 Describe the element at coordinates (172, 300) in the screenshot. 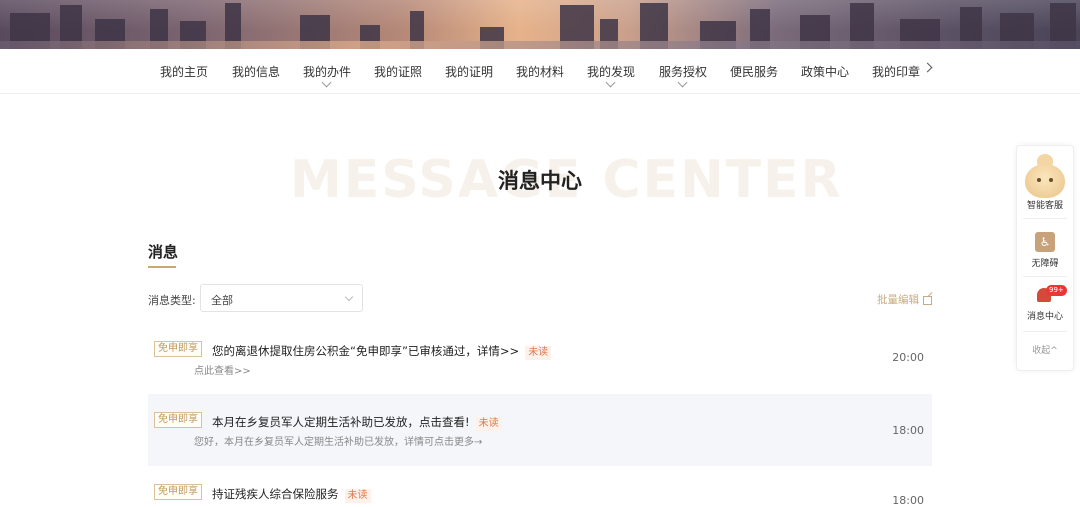

I see `filter-label: 消息类型:` at that location.